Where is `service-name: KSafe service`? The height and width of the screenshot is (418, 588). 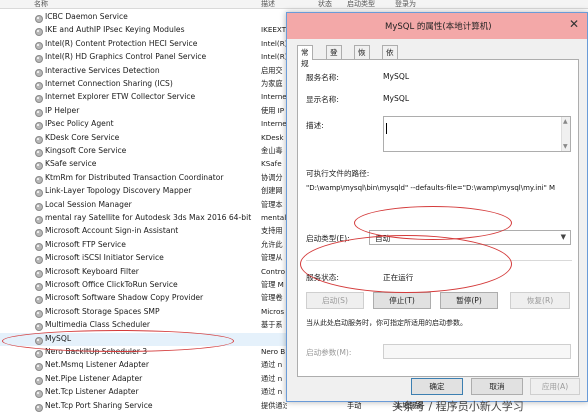
service-name: KSafe service is located at coordinates (71, 164).